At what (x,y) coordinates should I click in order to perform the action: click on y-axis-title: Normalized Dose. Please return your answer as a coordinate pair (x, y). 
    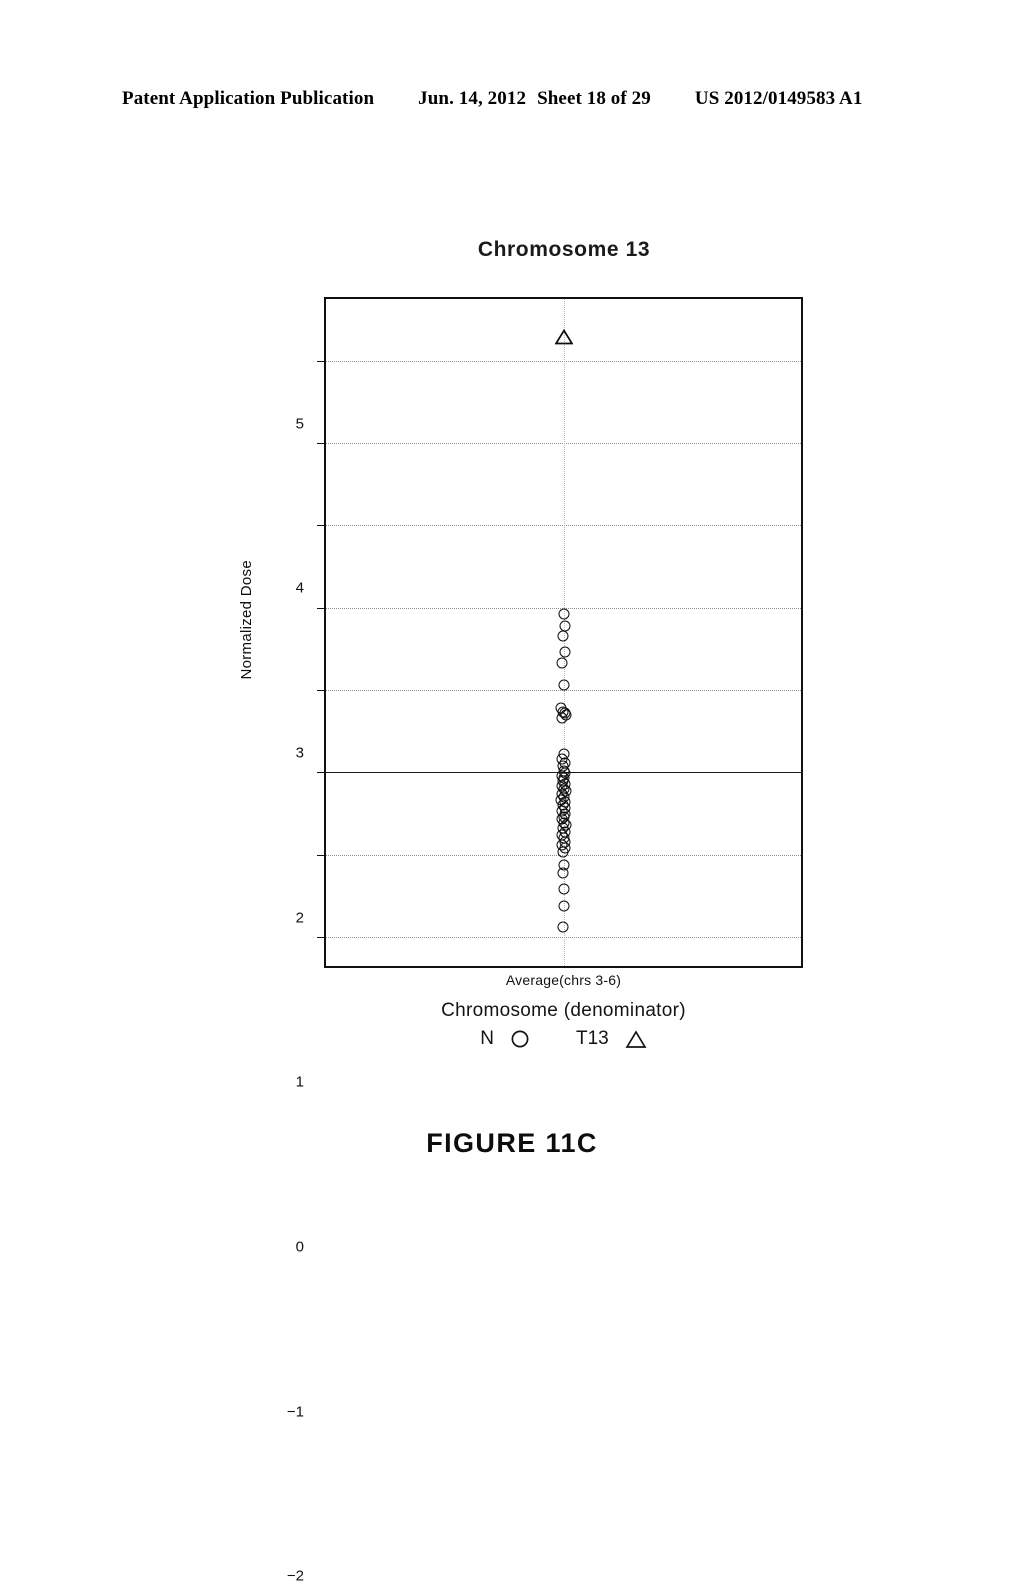
    Looking at the image, I should click on (246, 620).